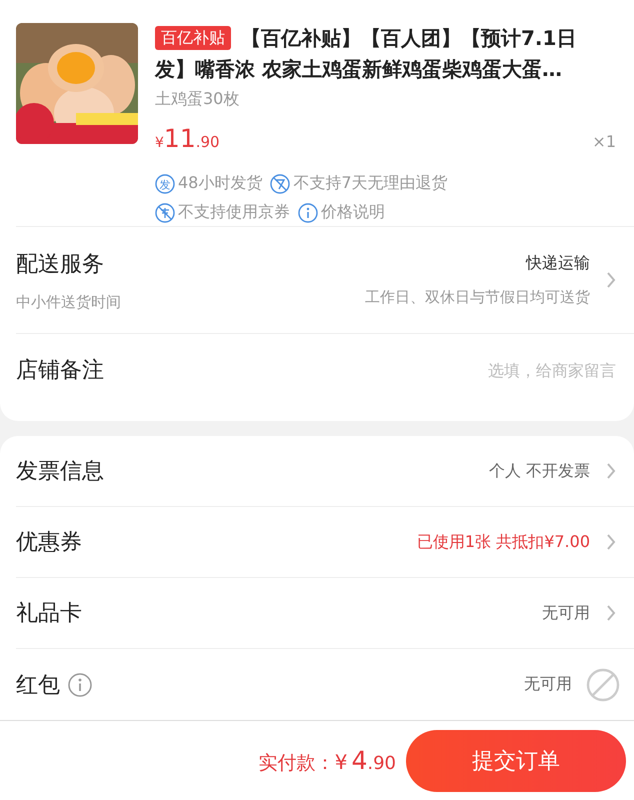  What do you see at coordinates (69, 302) in the screenshot?
I see `row-sublabel: 中小件送货时间` at bounding box center [69, 302].